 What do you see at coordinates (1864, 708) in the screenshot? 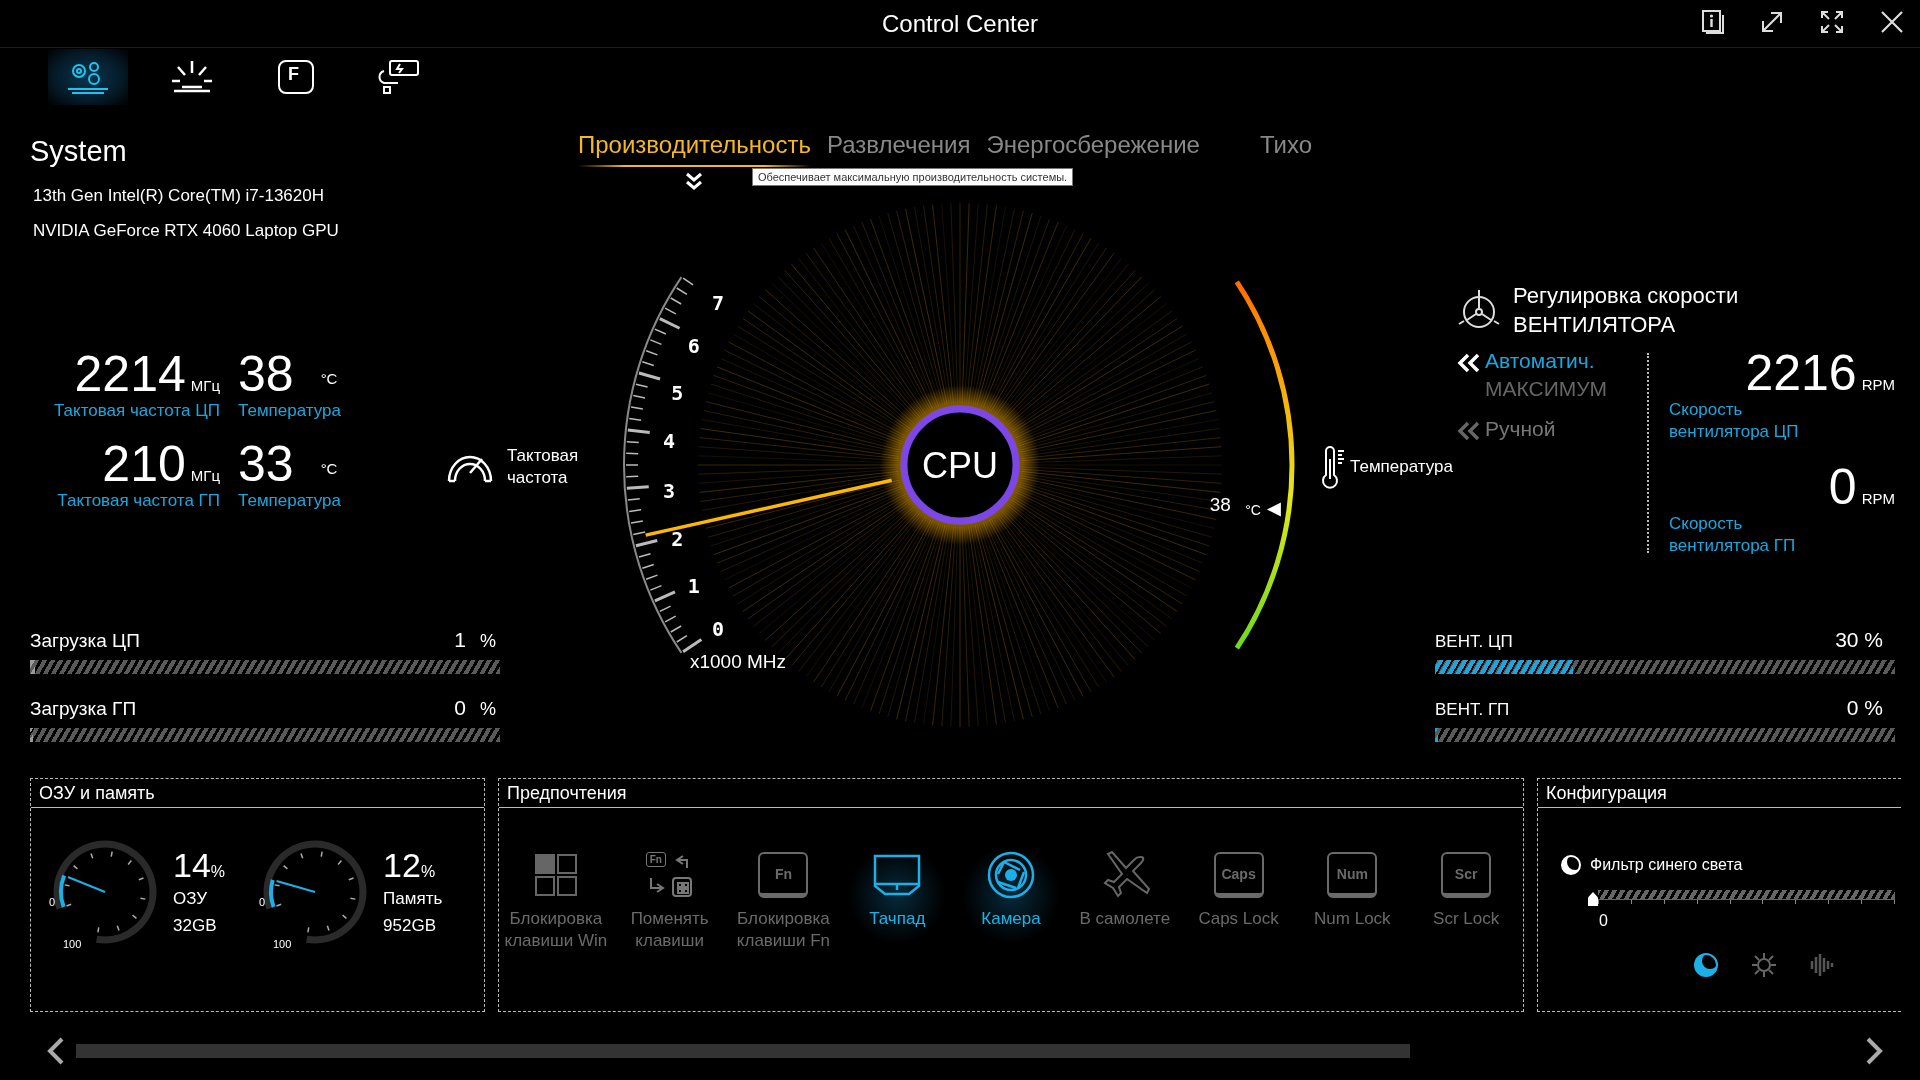
I see `fan-bar-value: 0 %` at bounding box center [1864, 708].